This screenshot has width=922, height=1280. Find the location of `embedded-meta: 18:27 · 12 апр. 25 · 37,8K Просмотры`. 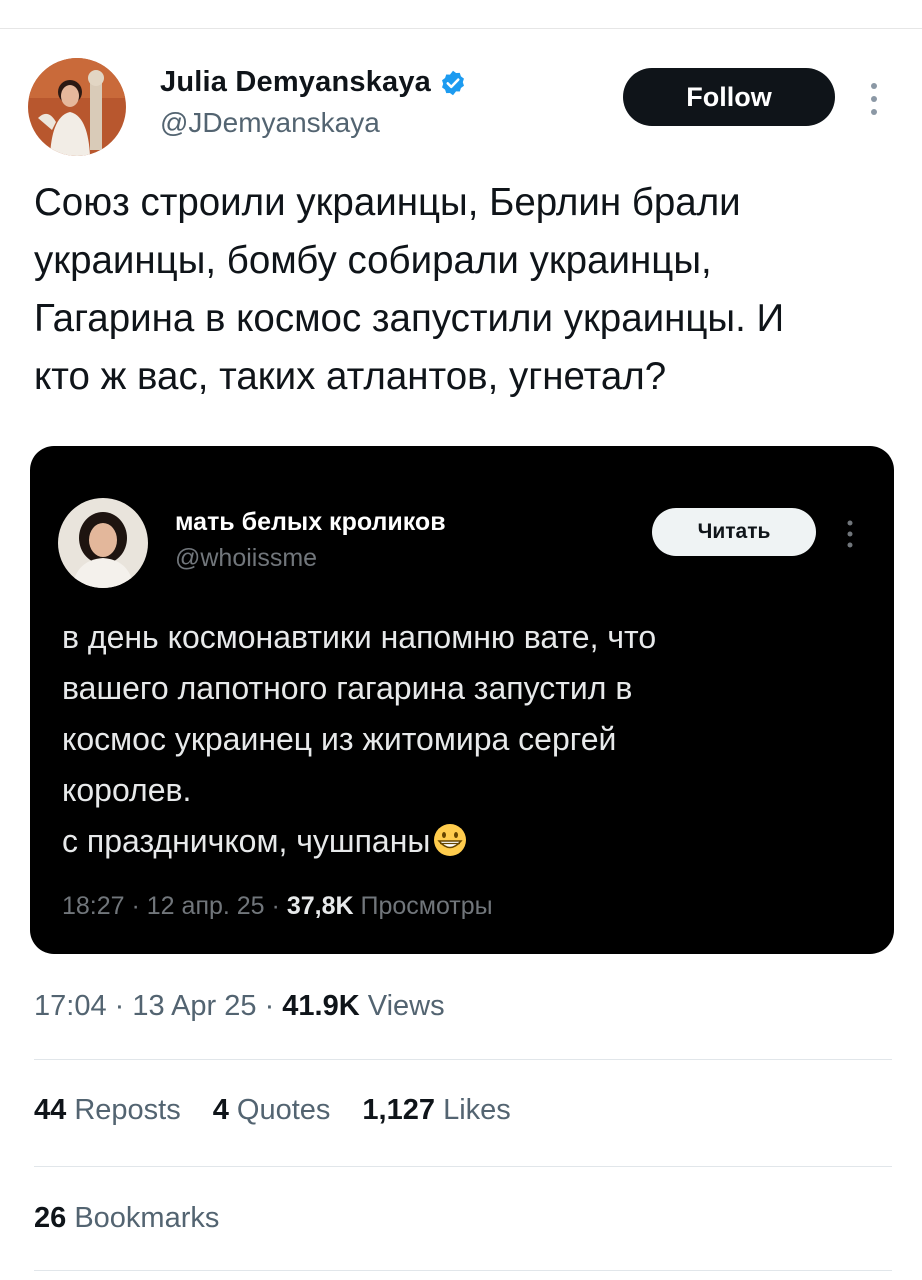

embedded-meta: 18:27 · 12 апр. 25 · 37,8K Просмотры is located at coordinates (277, 906).